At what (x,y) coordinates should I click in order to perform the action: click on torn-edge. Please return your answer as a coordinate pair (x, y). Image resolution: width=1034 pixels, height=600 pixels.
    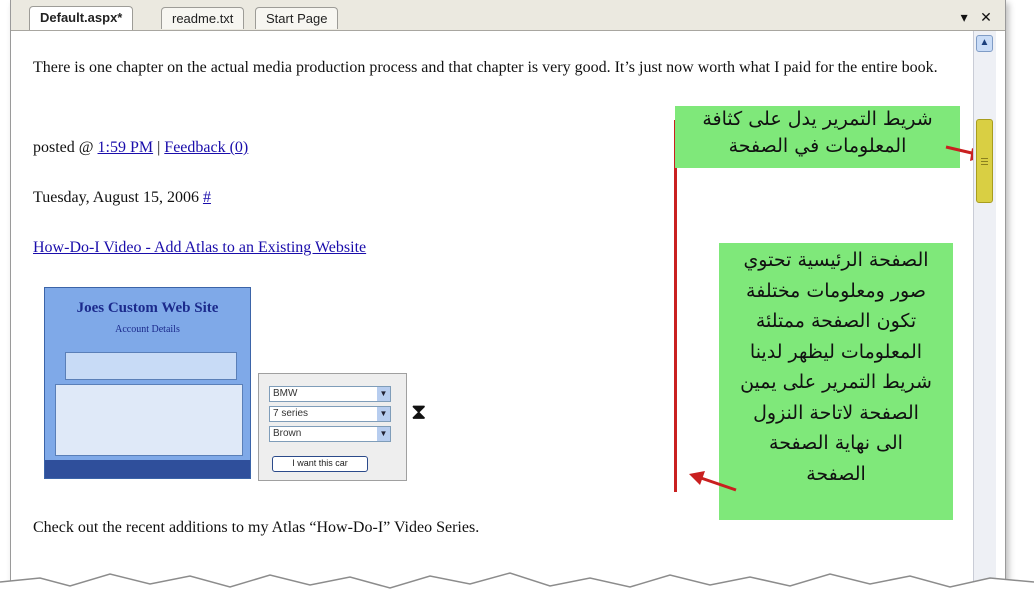
    Looking at the image, I should click on (517, 586).